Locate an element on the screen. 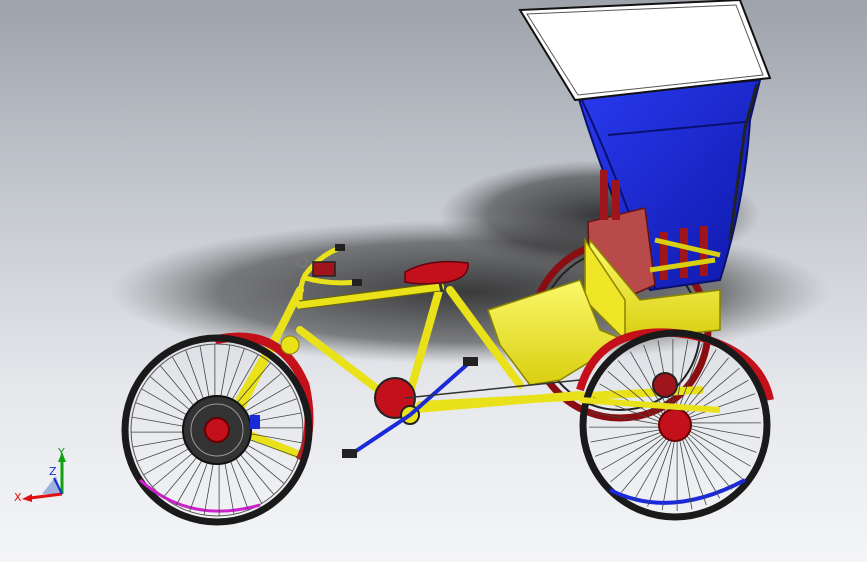 This screenshot has height=562, width=867. axis-triad: Y X Z is located at coordinates (44, 478).